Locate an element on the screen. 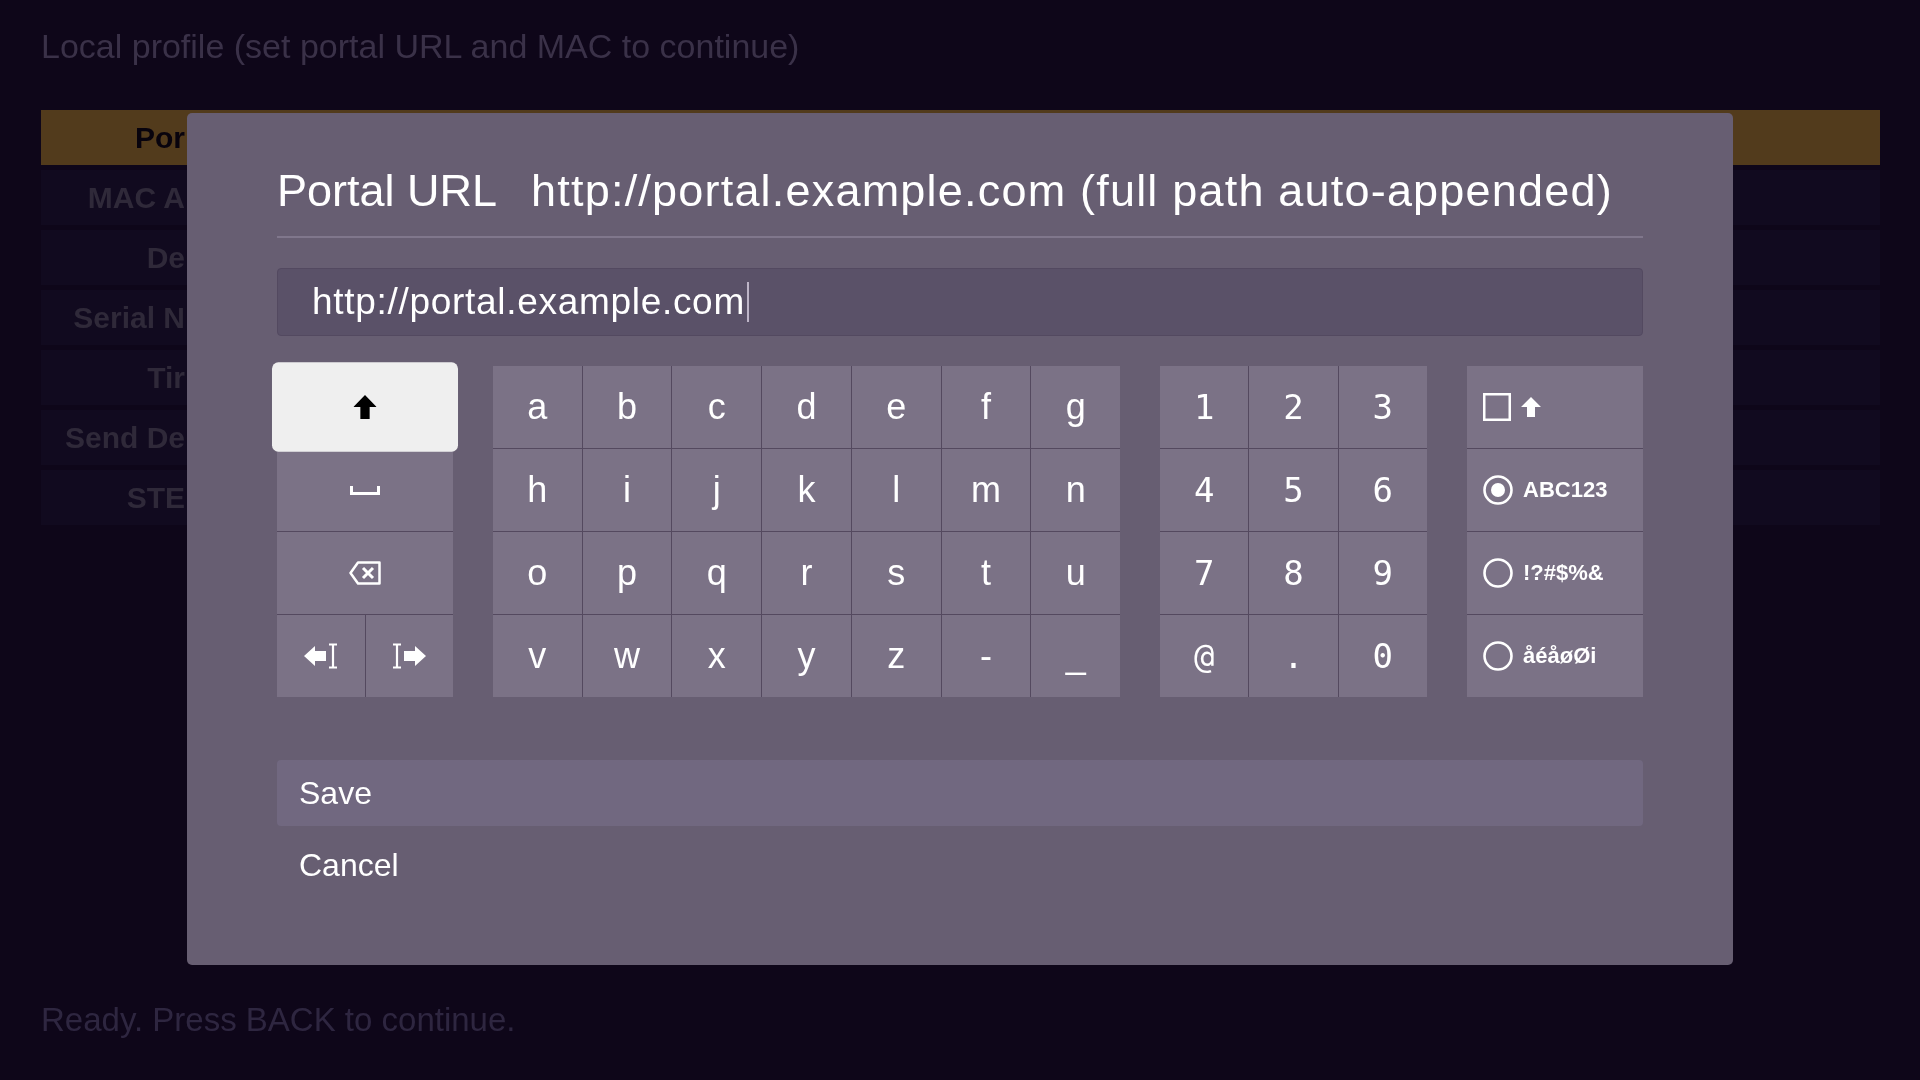 The height and width of the screenshot is (1080, 1920). letter-key: q is located at coordinates (717, 573).